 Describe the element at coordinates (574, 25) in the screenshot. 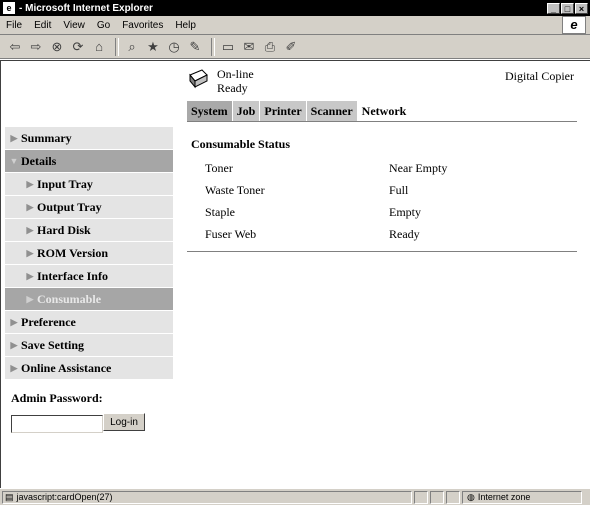

I see `ie-logo-icon: e` at that location.